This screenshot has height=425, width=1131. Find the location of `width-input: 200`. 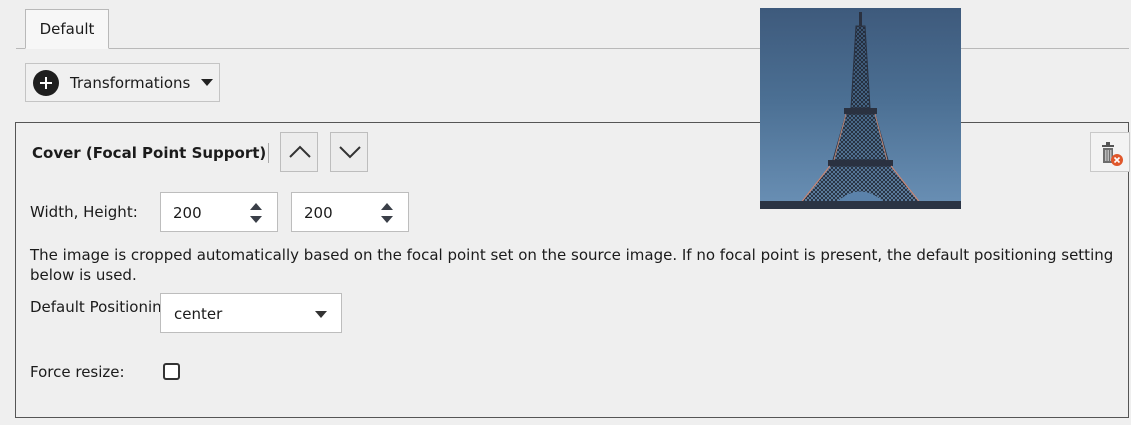

width-input: 200 is located at coordinates (219, 212).